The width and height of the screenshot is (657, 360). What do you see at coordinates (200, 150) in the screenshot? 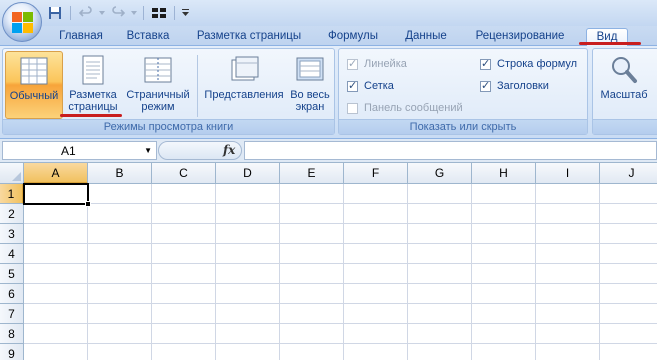
I see `function-area: fx` at bounding box center [200, 150].